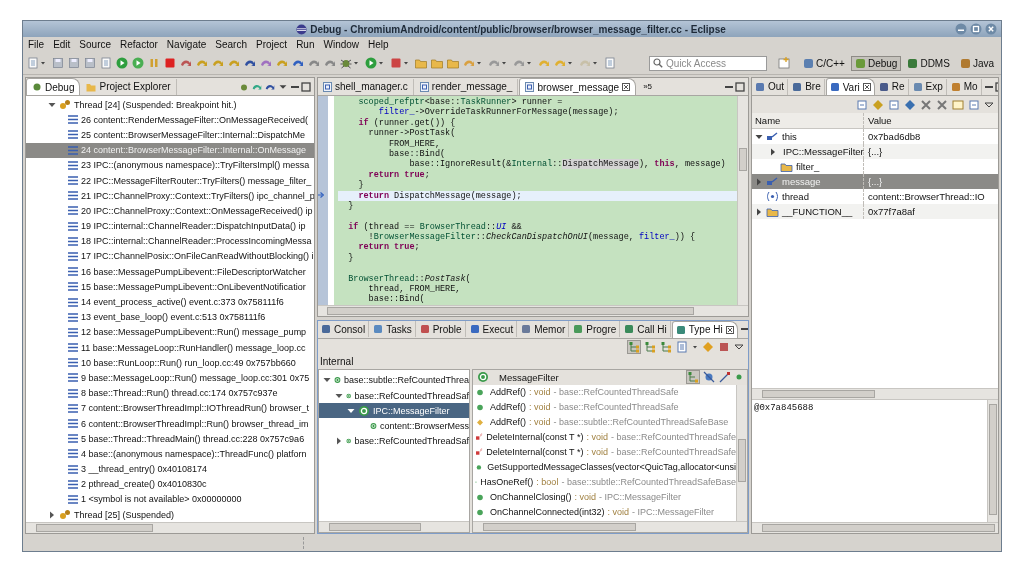  Describe the element at coordinates (58, 63) in the screenshot. I see `save-icon` at that location.